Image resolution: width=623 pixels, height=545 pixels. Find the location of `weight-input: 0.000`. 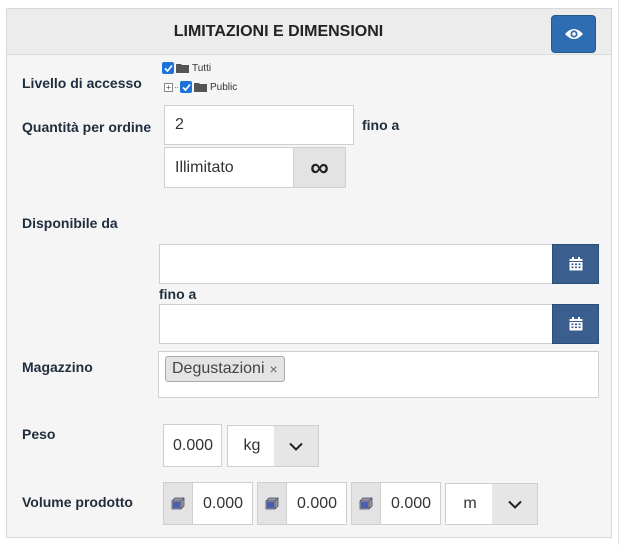

weight-input: 0.000 is located at coordinates (192, 445).